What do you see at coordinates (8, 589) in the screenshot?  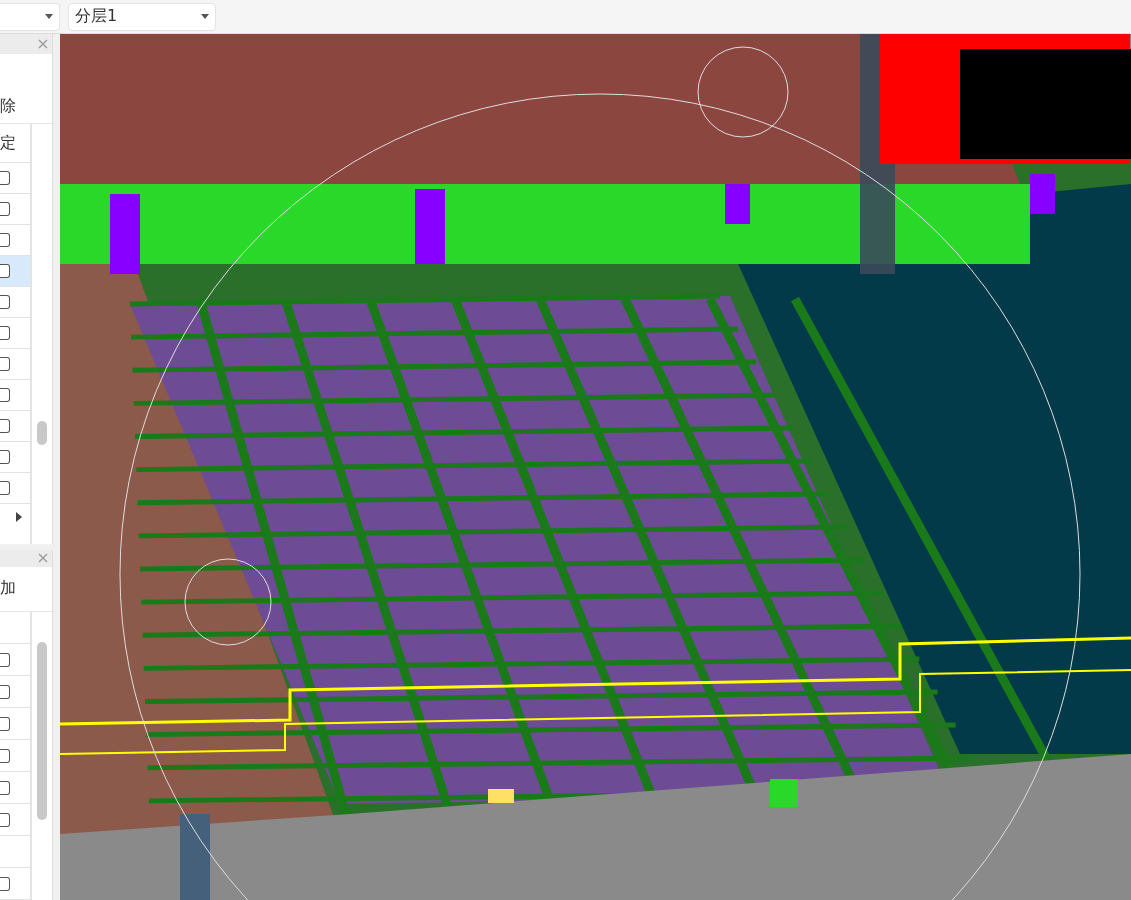 I see `action-label: 加` at bounding box center [8, 589].